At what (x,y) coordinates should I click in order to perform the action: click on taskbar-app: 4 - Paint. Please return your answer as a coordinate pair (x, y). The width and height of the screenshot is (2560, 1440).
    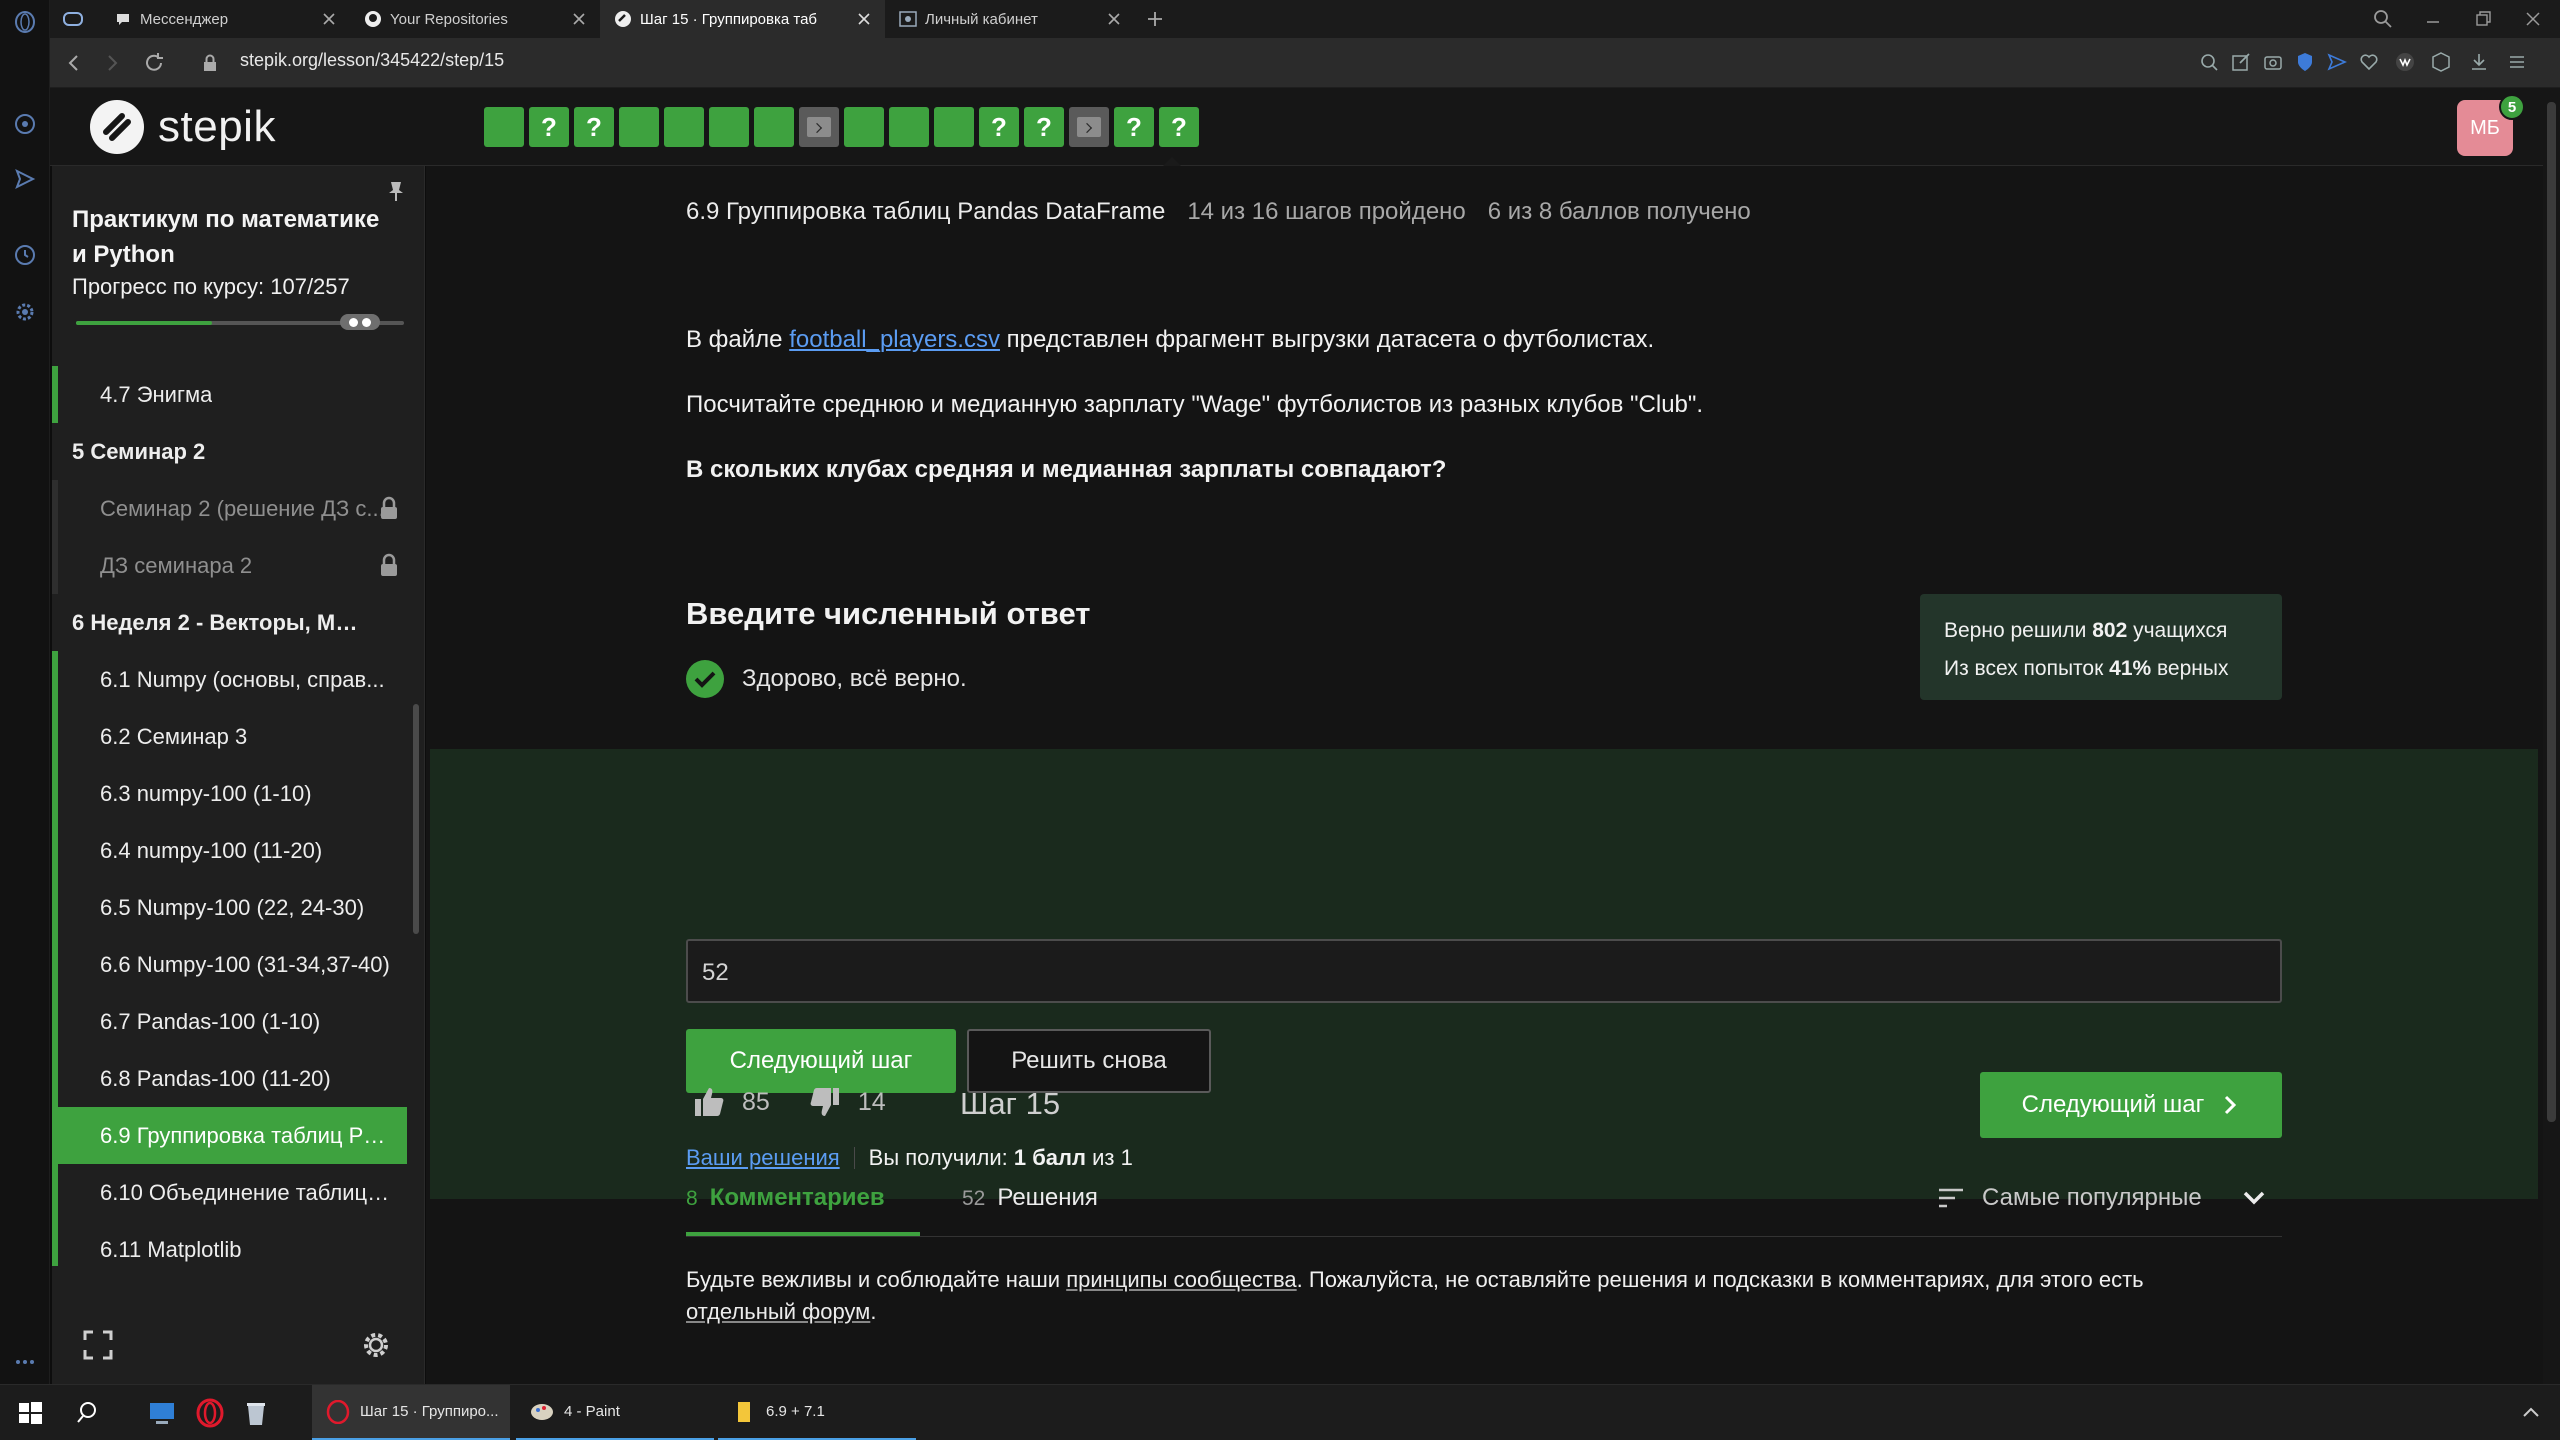
    Looking at the image, I should click on (615, 1412).